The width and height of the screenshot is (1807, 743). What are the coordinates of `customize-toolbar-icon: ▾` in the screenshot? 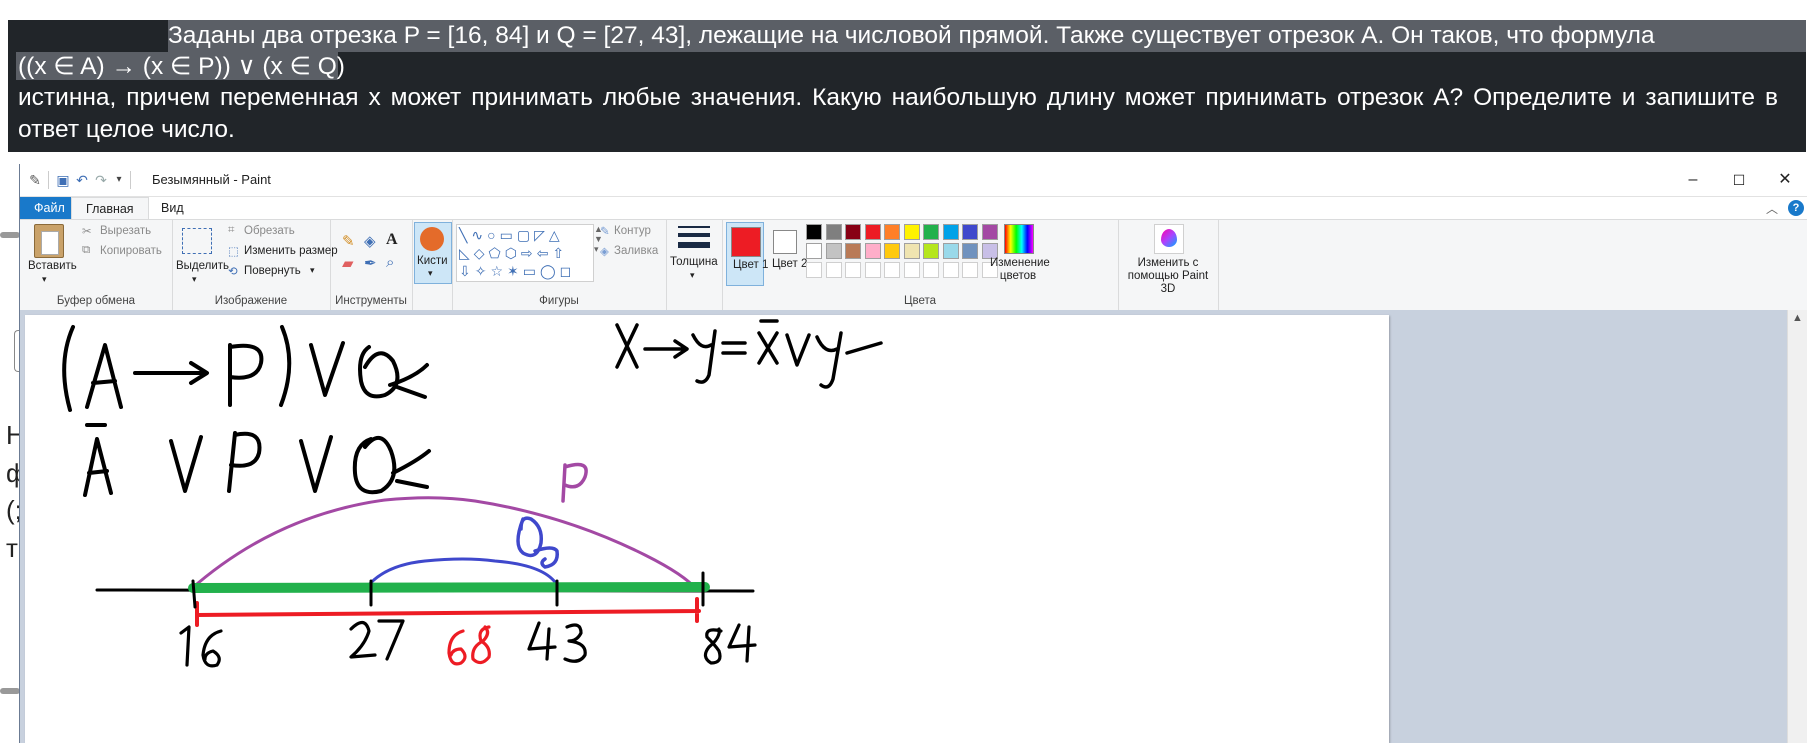 It's located at (119, 180).